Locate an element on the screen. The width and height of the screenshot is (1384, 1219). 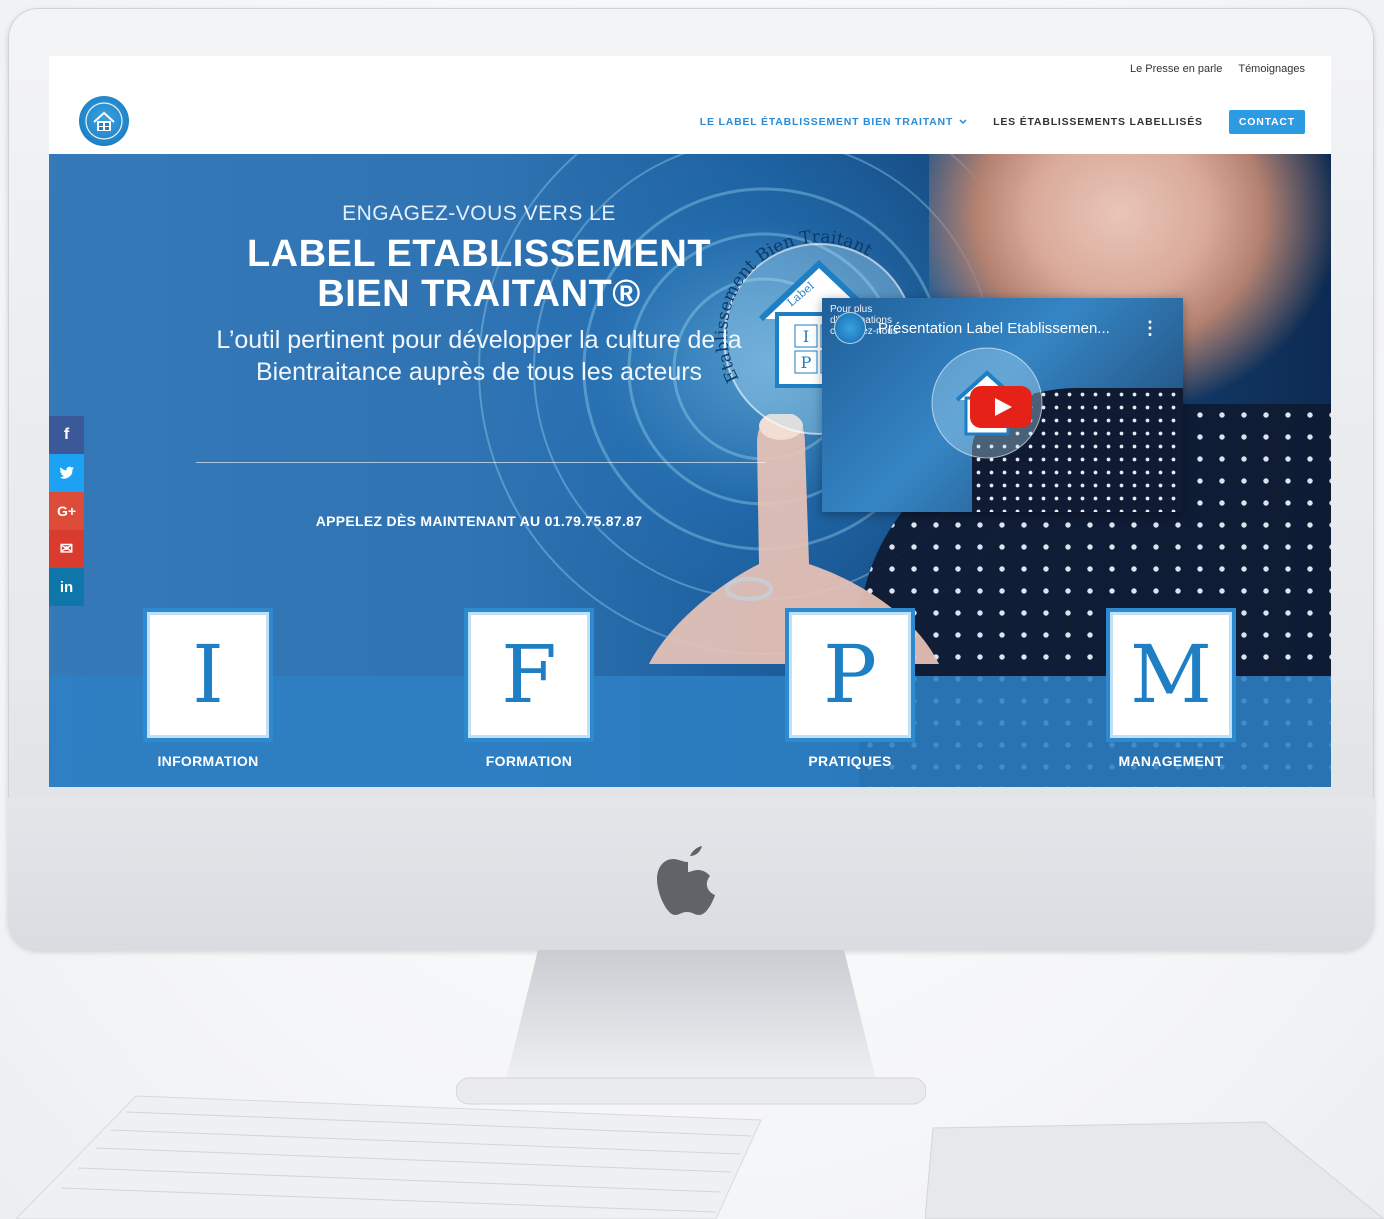
pillar-label: INFORMATION is located at coordinates (208, 761).